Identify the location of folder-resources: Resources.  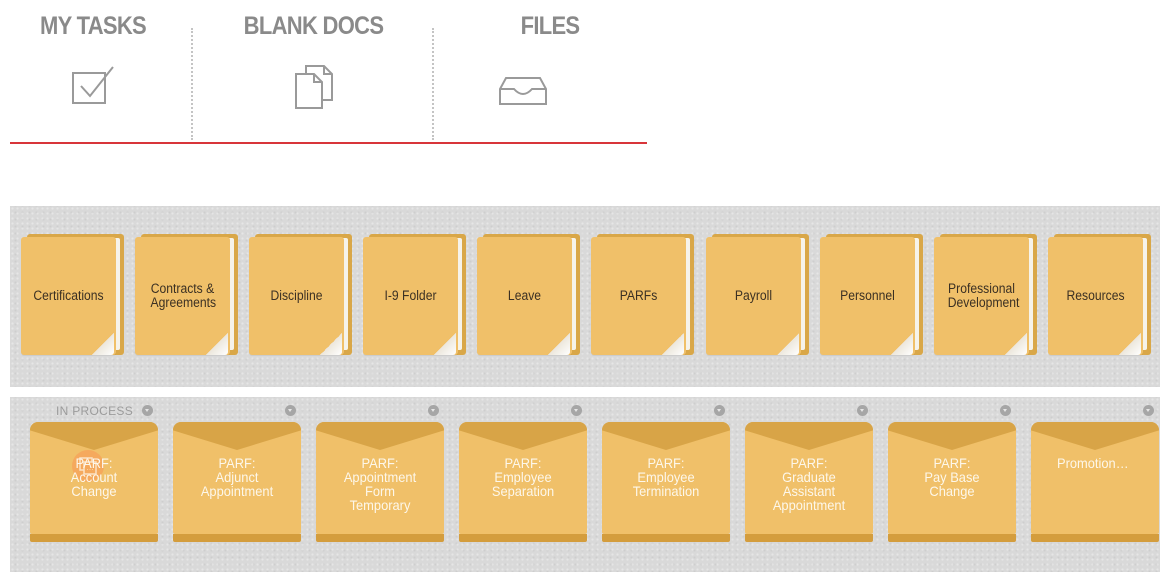
(1099, 294).